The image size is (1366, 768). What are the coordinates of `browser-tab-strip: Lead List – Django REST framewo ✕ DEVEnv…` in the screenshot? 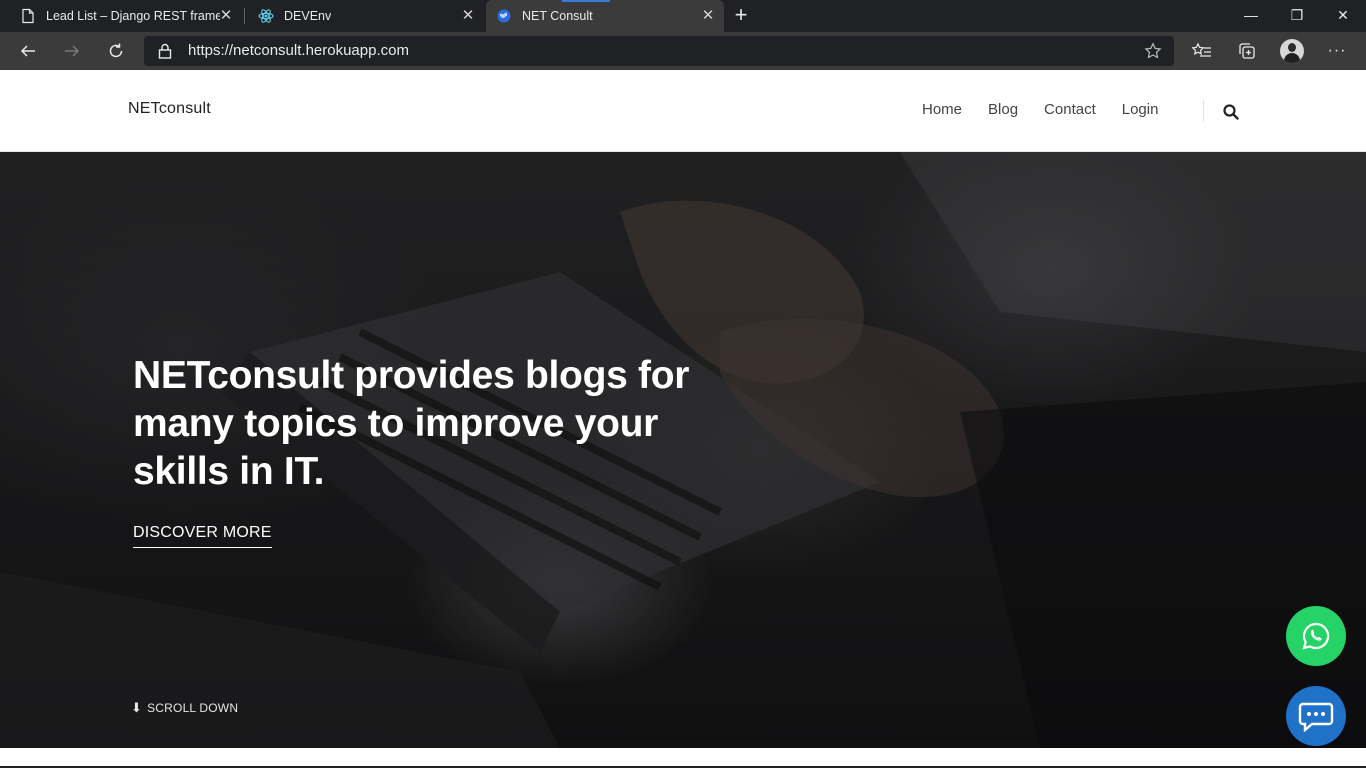 It's located at (683, 16).